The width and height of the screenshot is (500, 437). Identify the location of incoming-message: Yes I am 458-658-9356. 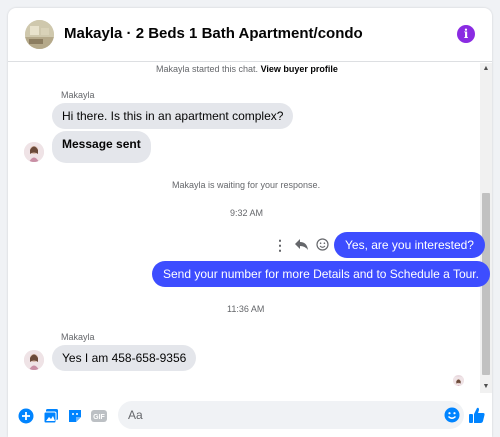
(124, 358).